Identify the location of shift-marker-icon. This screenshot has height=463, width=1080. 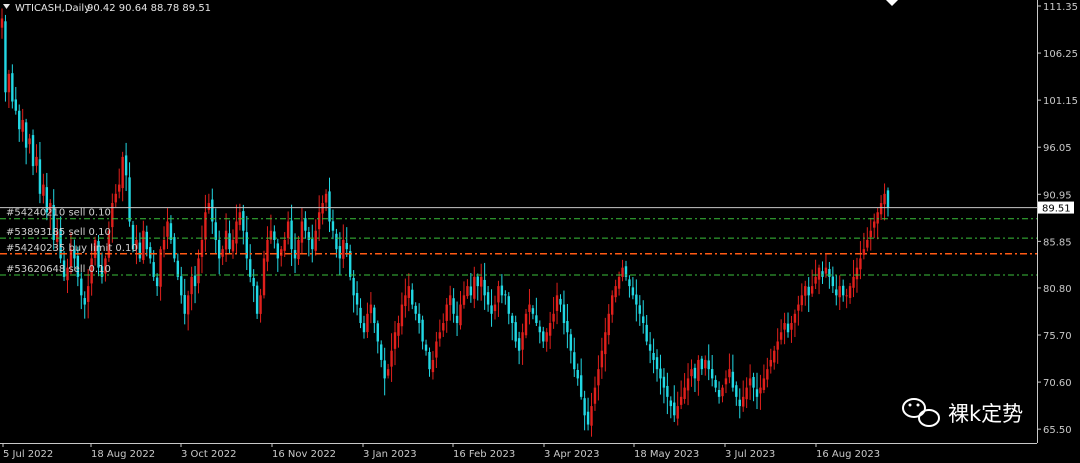
(892, 3).